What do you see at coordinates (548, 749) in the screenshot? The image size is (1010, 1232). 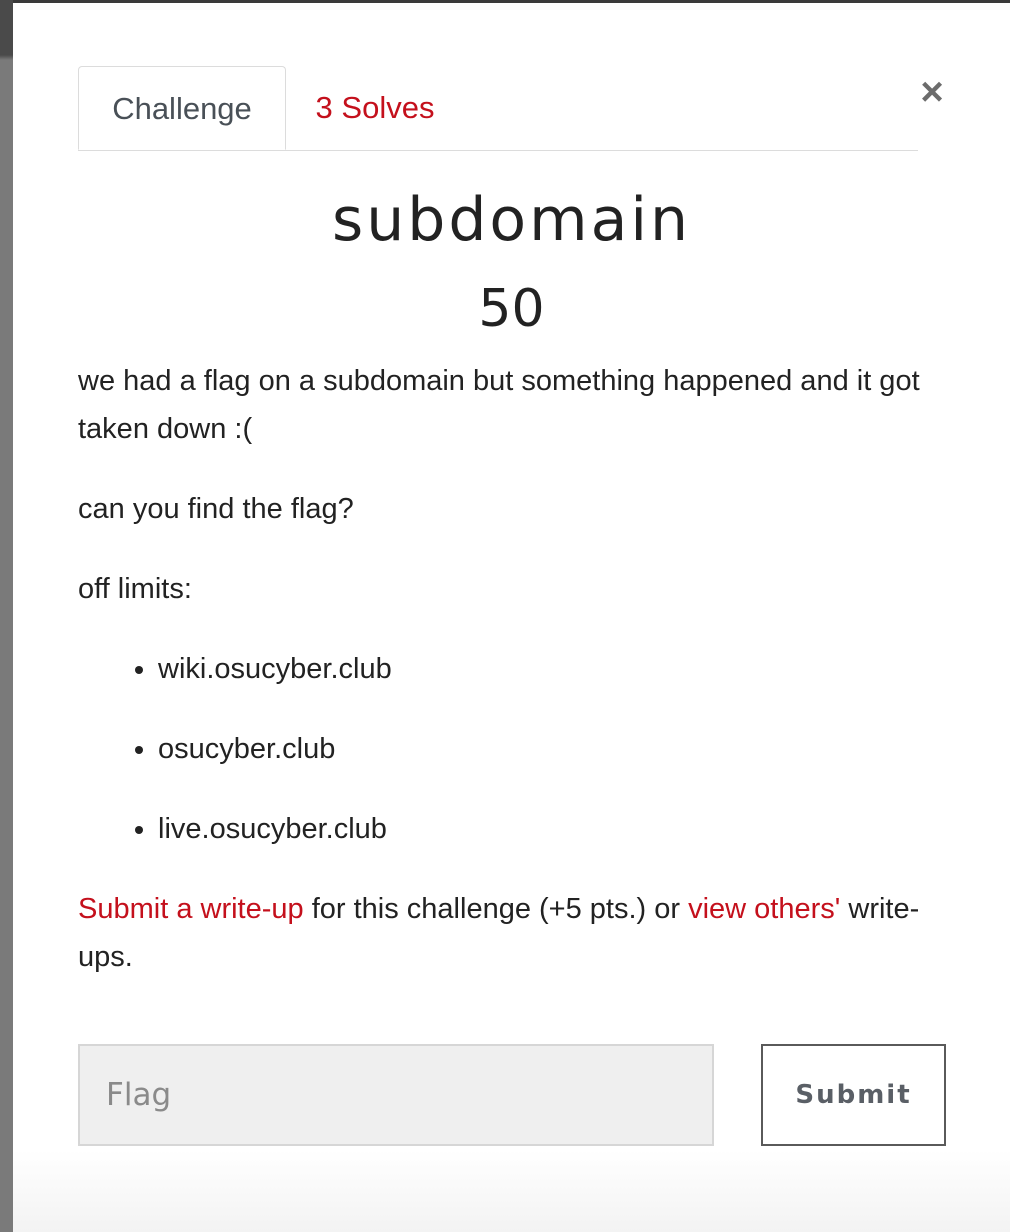 I see `list-item: osucyber.club` at bounding box center [548, 749].